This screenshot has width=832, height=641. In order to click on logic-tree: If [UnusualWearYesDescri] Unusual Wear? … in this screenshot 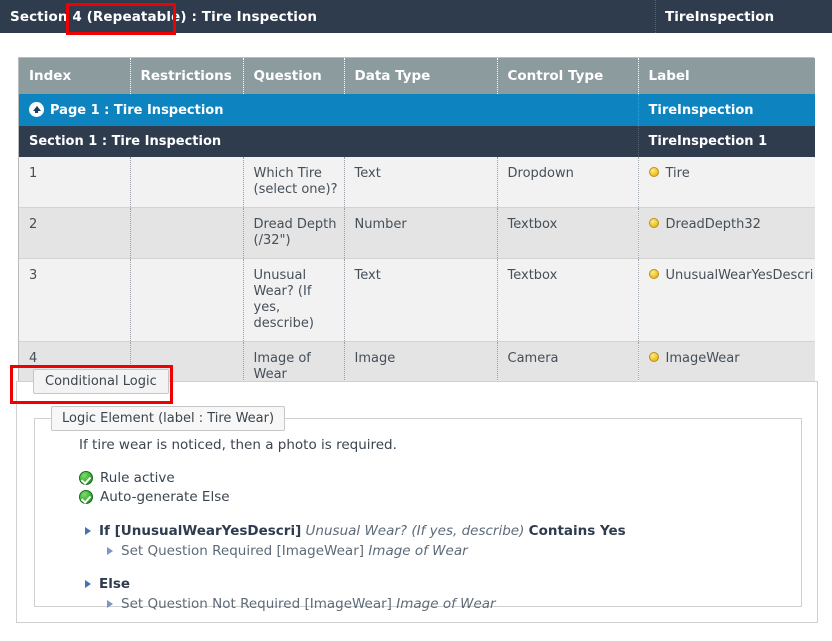, I will do `click(440, 568)`.